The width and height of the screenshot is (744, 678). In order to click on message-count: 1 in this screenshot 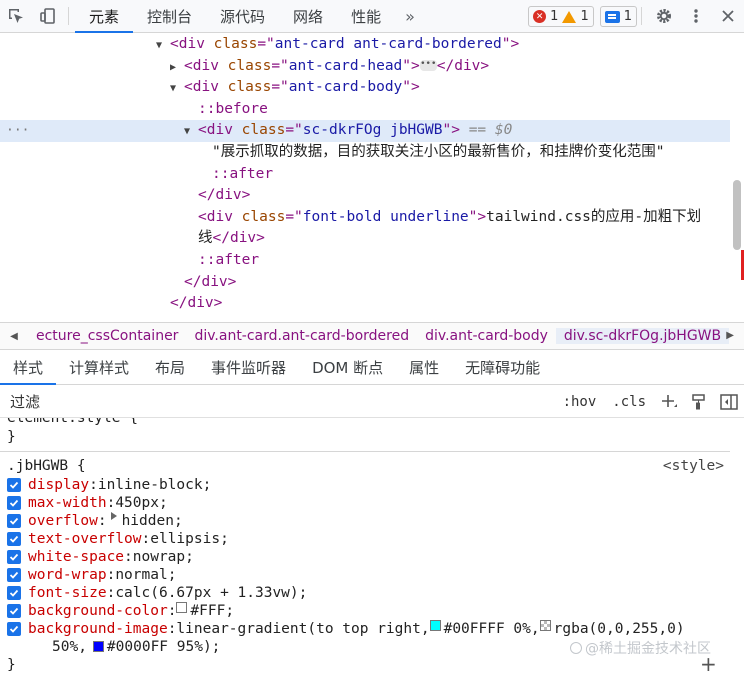, I will do `click(627, 16)`.